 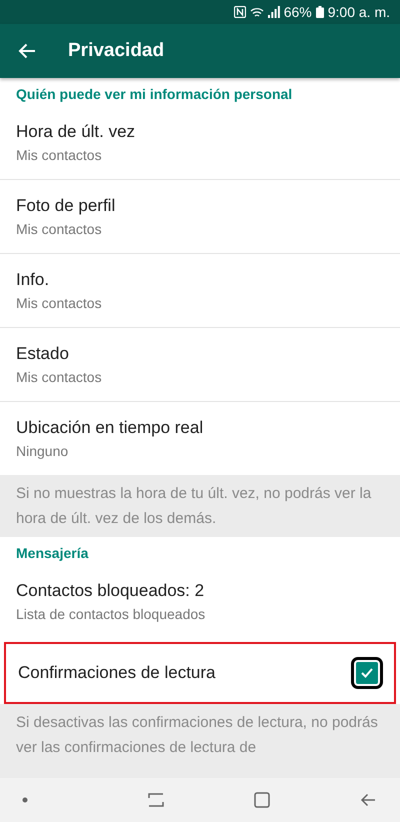 What do you see at coordinates (110, 428) in the screenshot?
I see `item-title: Ubicación en tiempo real` at bounding box center [110, 428].